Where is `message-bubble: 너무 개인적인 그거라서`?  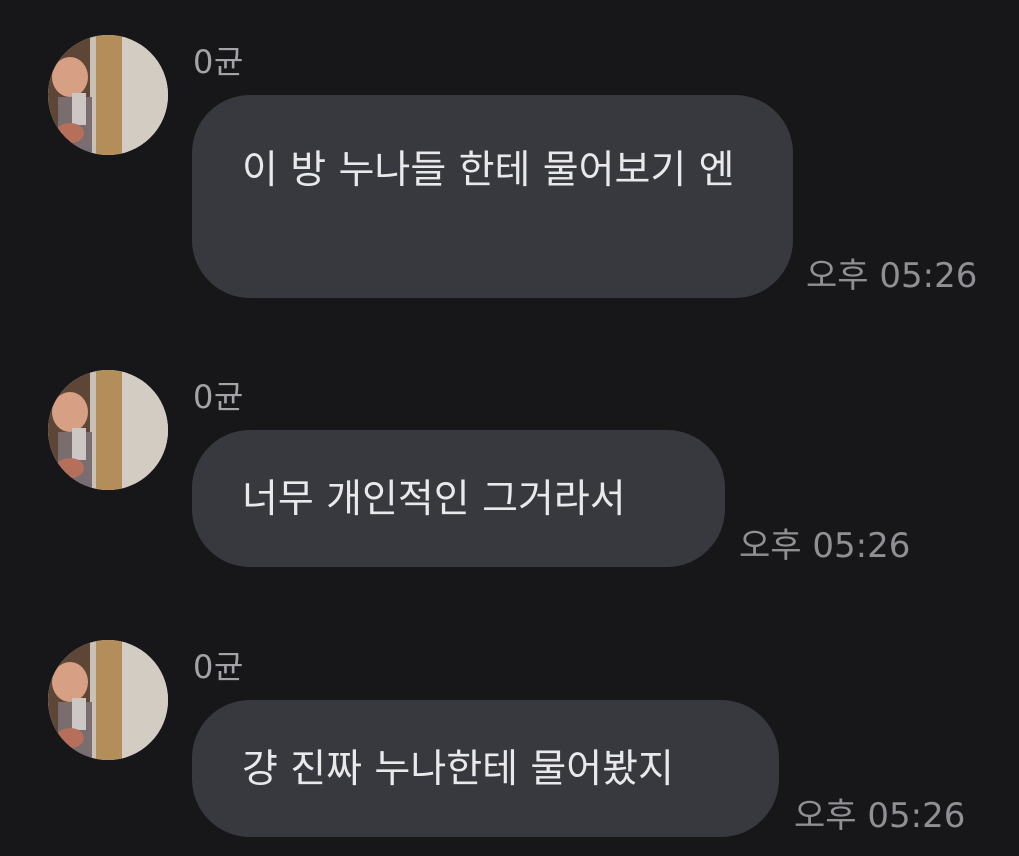
message-bubble: 너무 개인적인 그거라서 is located at coordinates (458, 498).